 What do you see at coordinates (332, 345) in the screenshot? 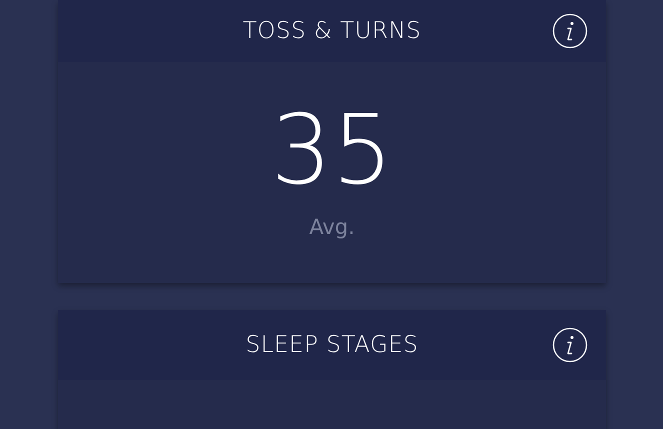
I see `card-title: SLEEP STAGES` at bounding box center [332, 345].